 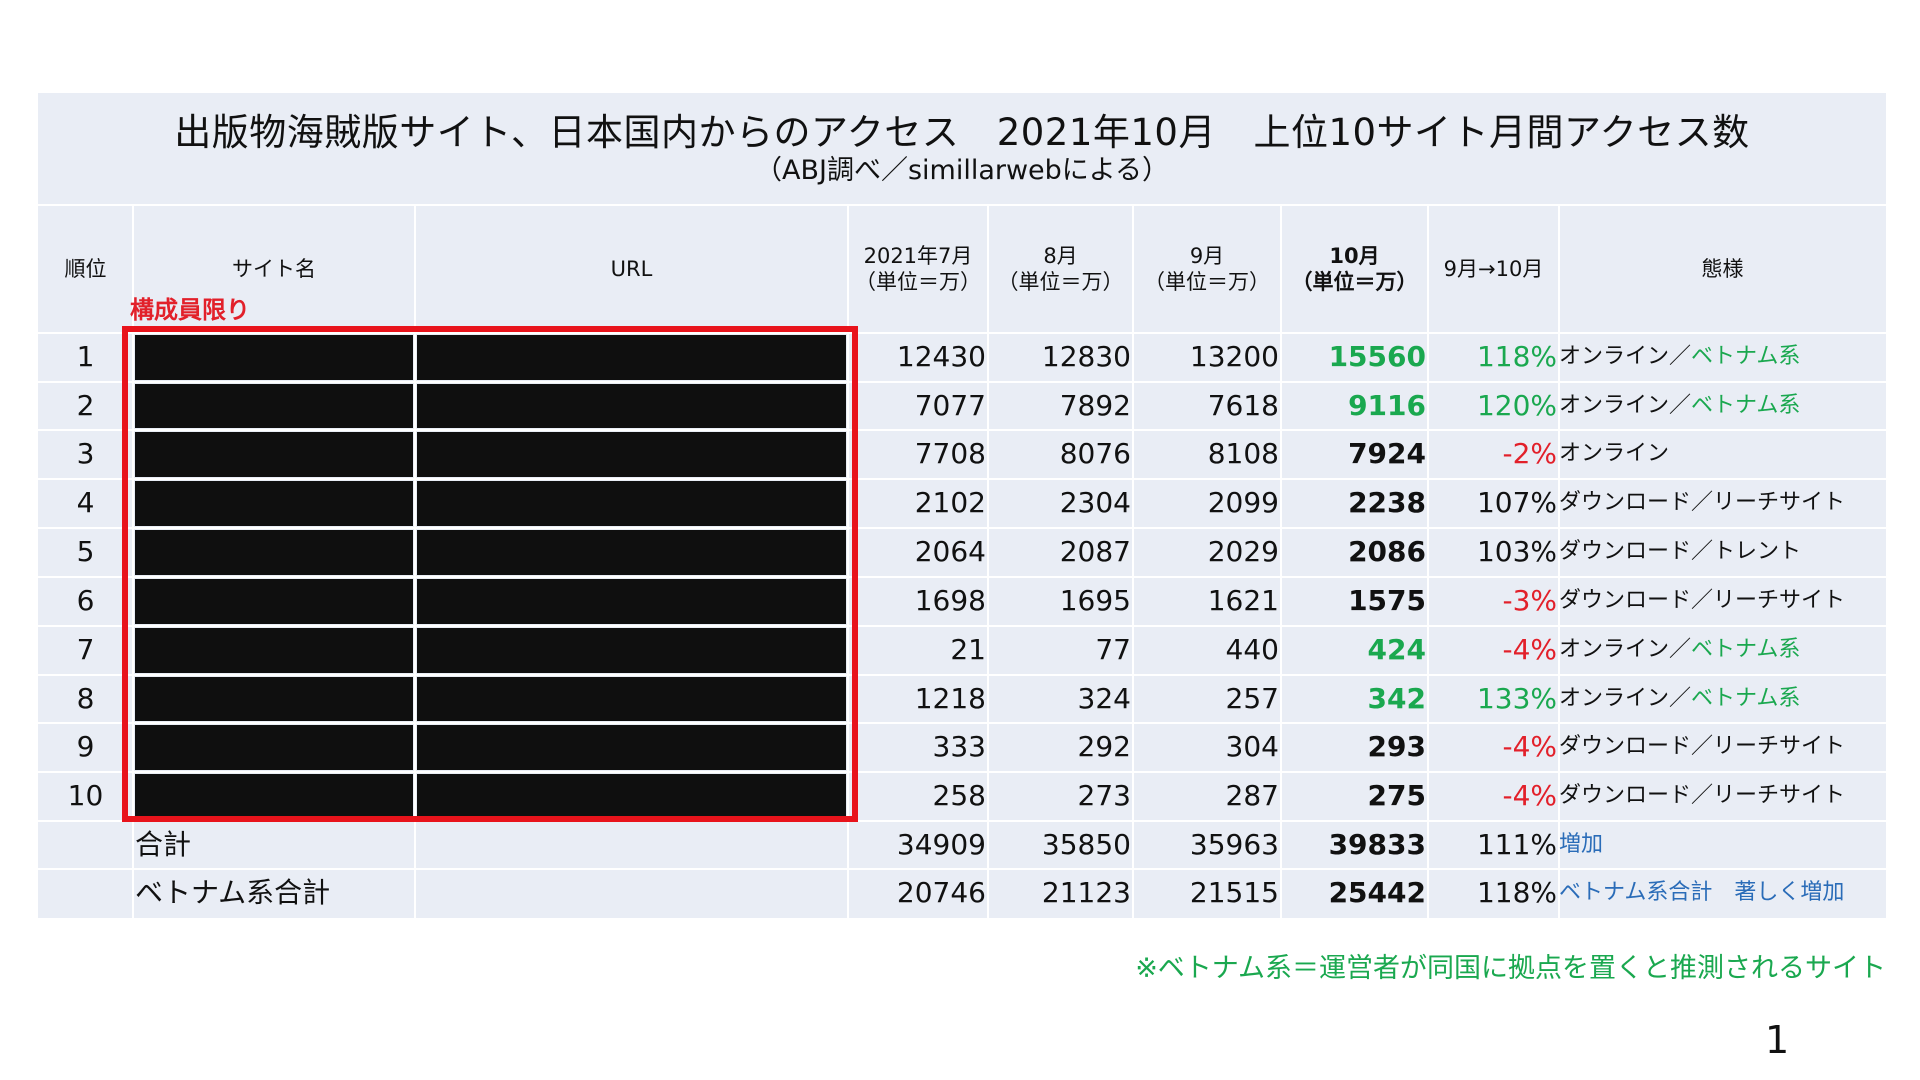 What do you see at coordinates (1113, 649) in the screenshot?
I see `aug-value: 77` at bounding box center [1113, 649].